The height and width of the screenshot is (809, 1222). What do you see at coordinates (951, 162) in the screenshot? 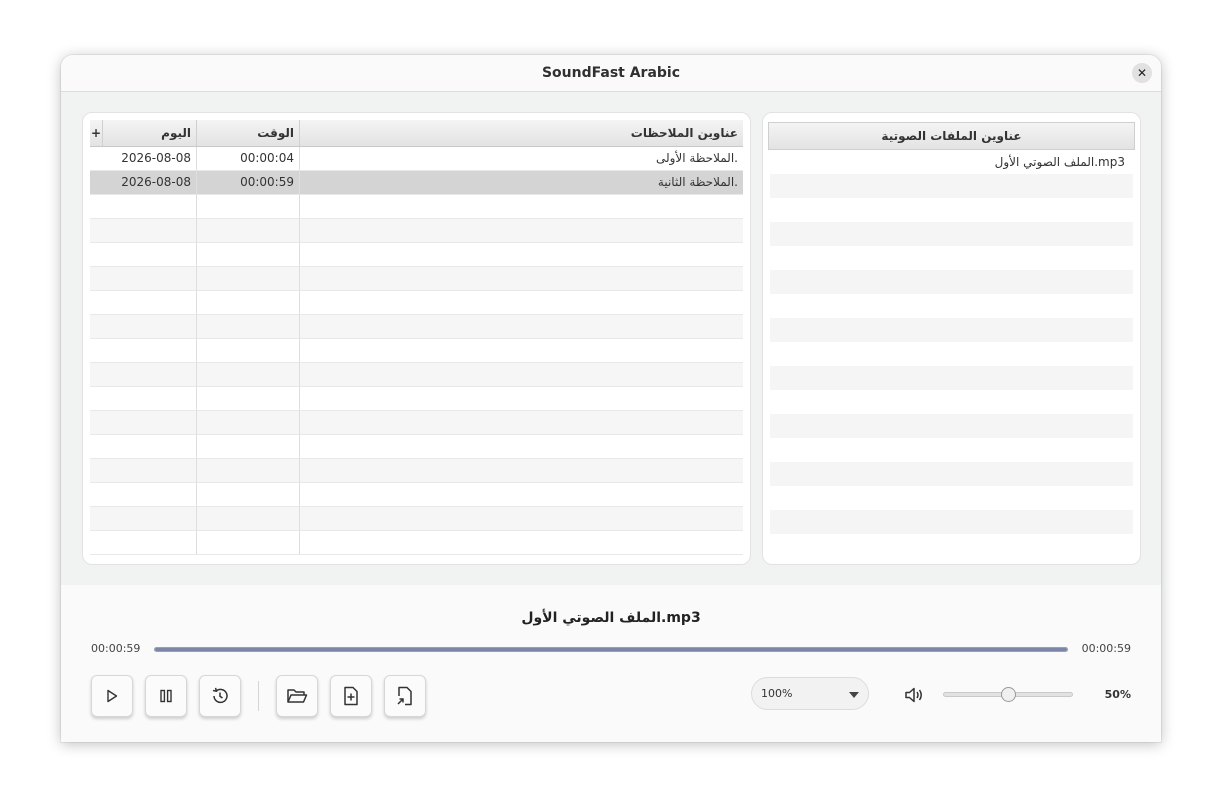
I see `list-item: الملف الصوتي الأول.mp3` at bounding box center [951, 162].